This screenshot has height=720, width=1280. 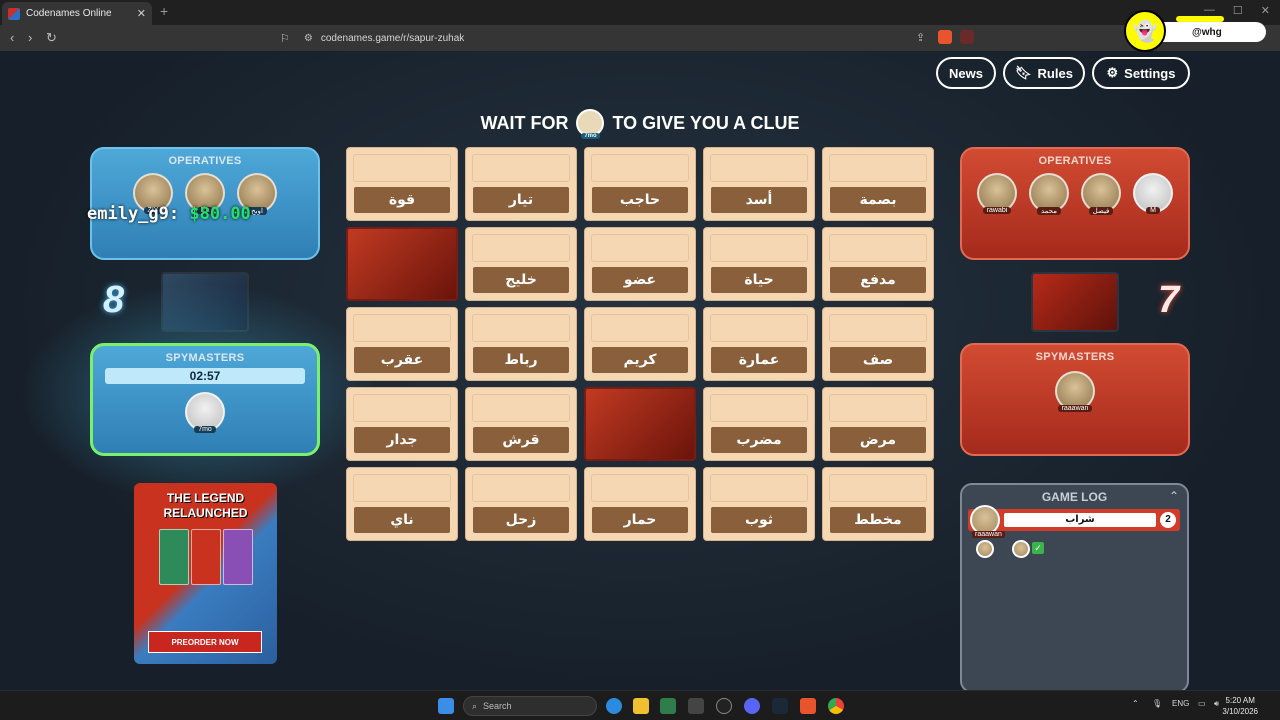 I want to click on steam-icon, so click(x=780, y=706).